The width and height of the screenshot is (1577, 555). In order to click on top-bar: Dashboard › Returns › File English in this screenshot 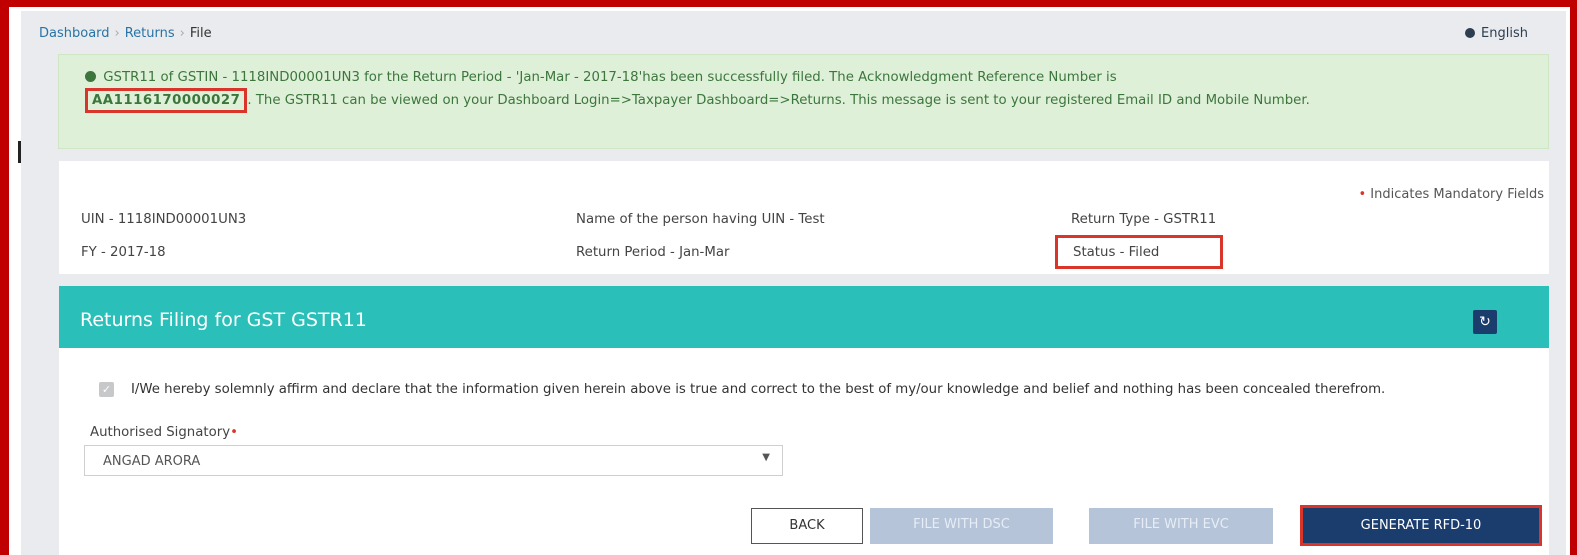, I will do `click(793, 31)`.